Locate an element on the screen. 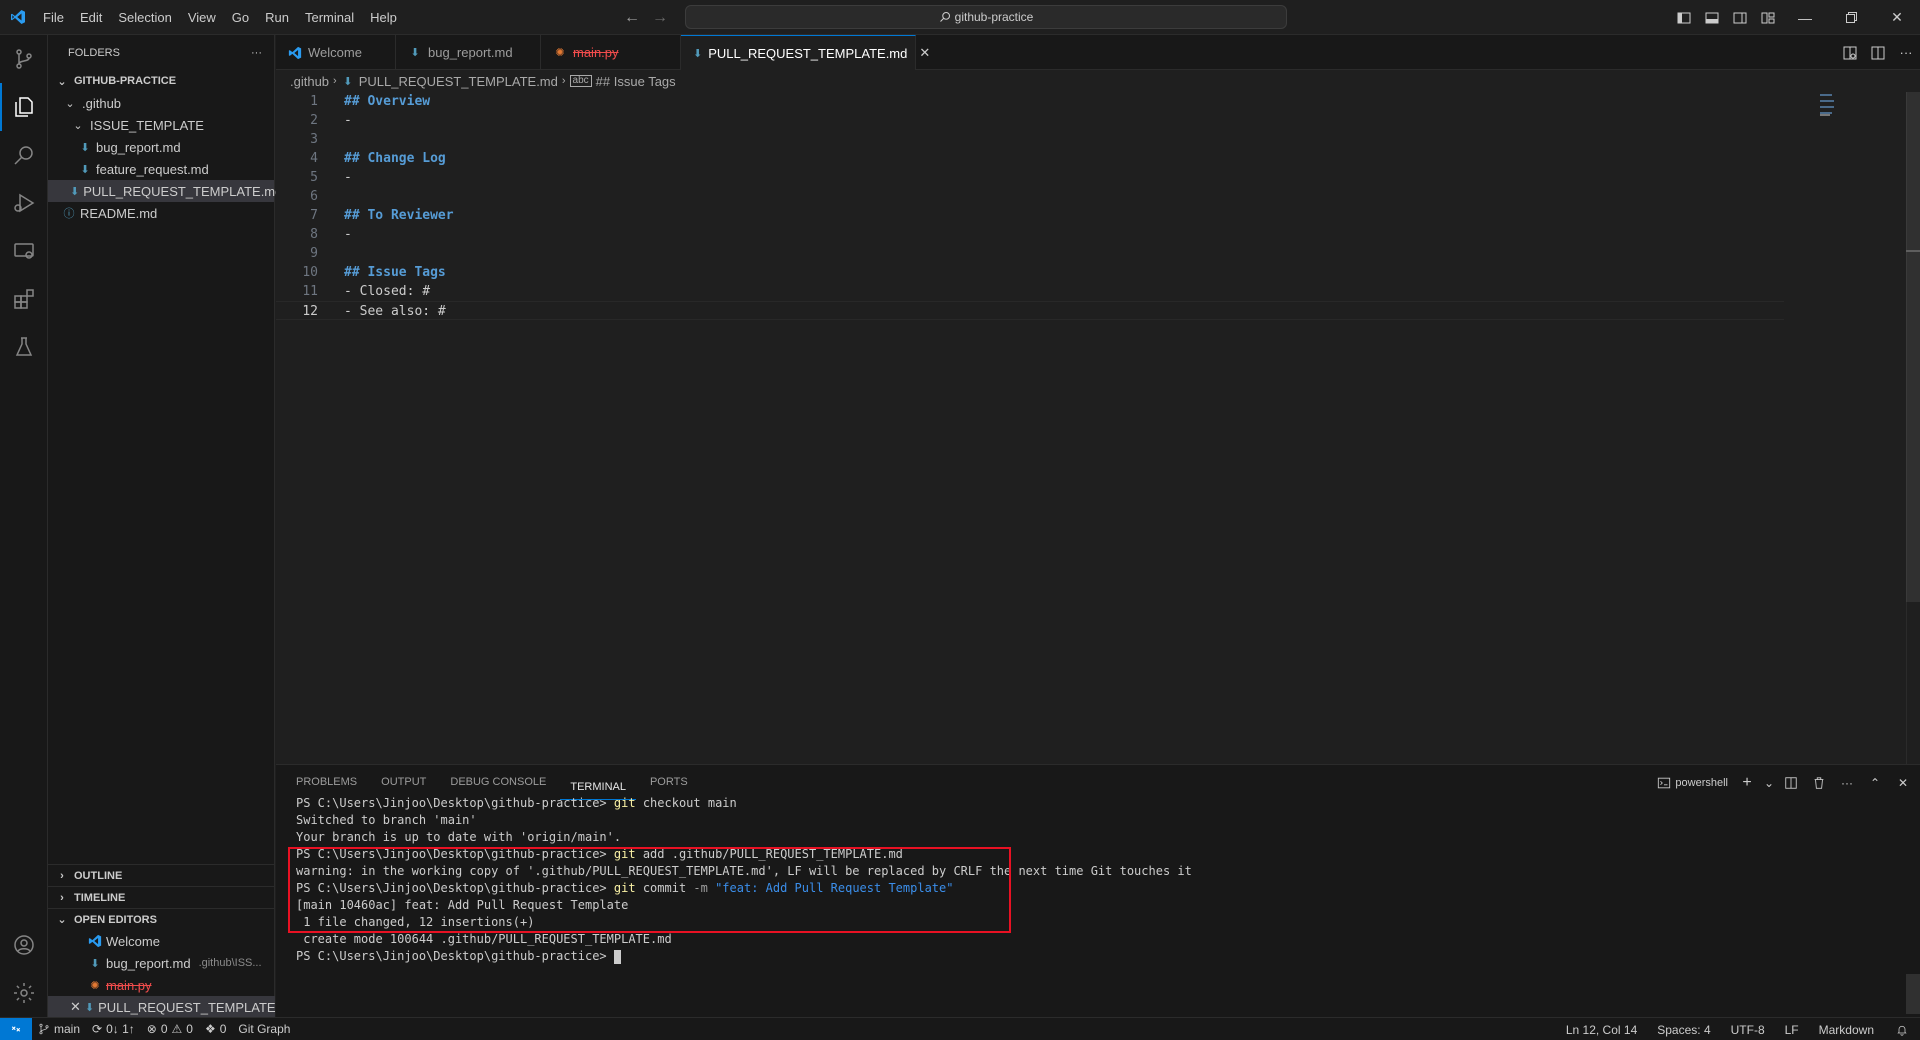 The width and height of the screenshot is (1920, 1040). editor-line: 8- is located at coordinates (331, 234).